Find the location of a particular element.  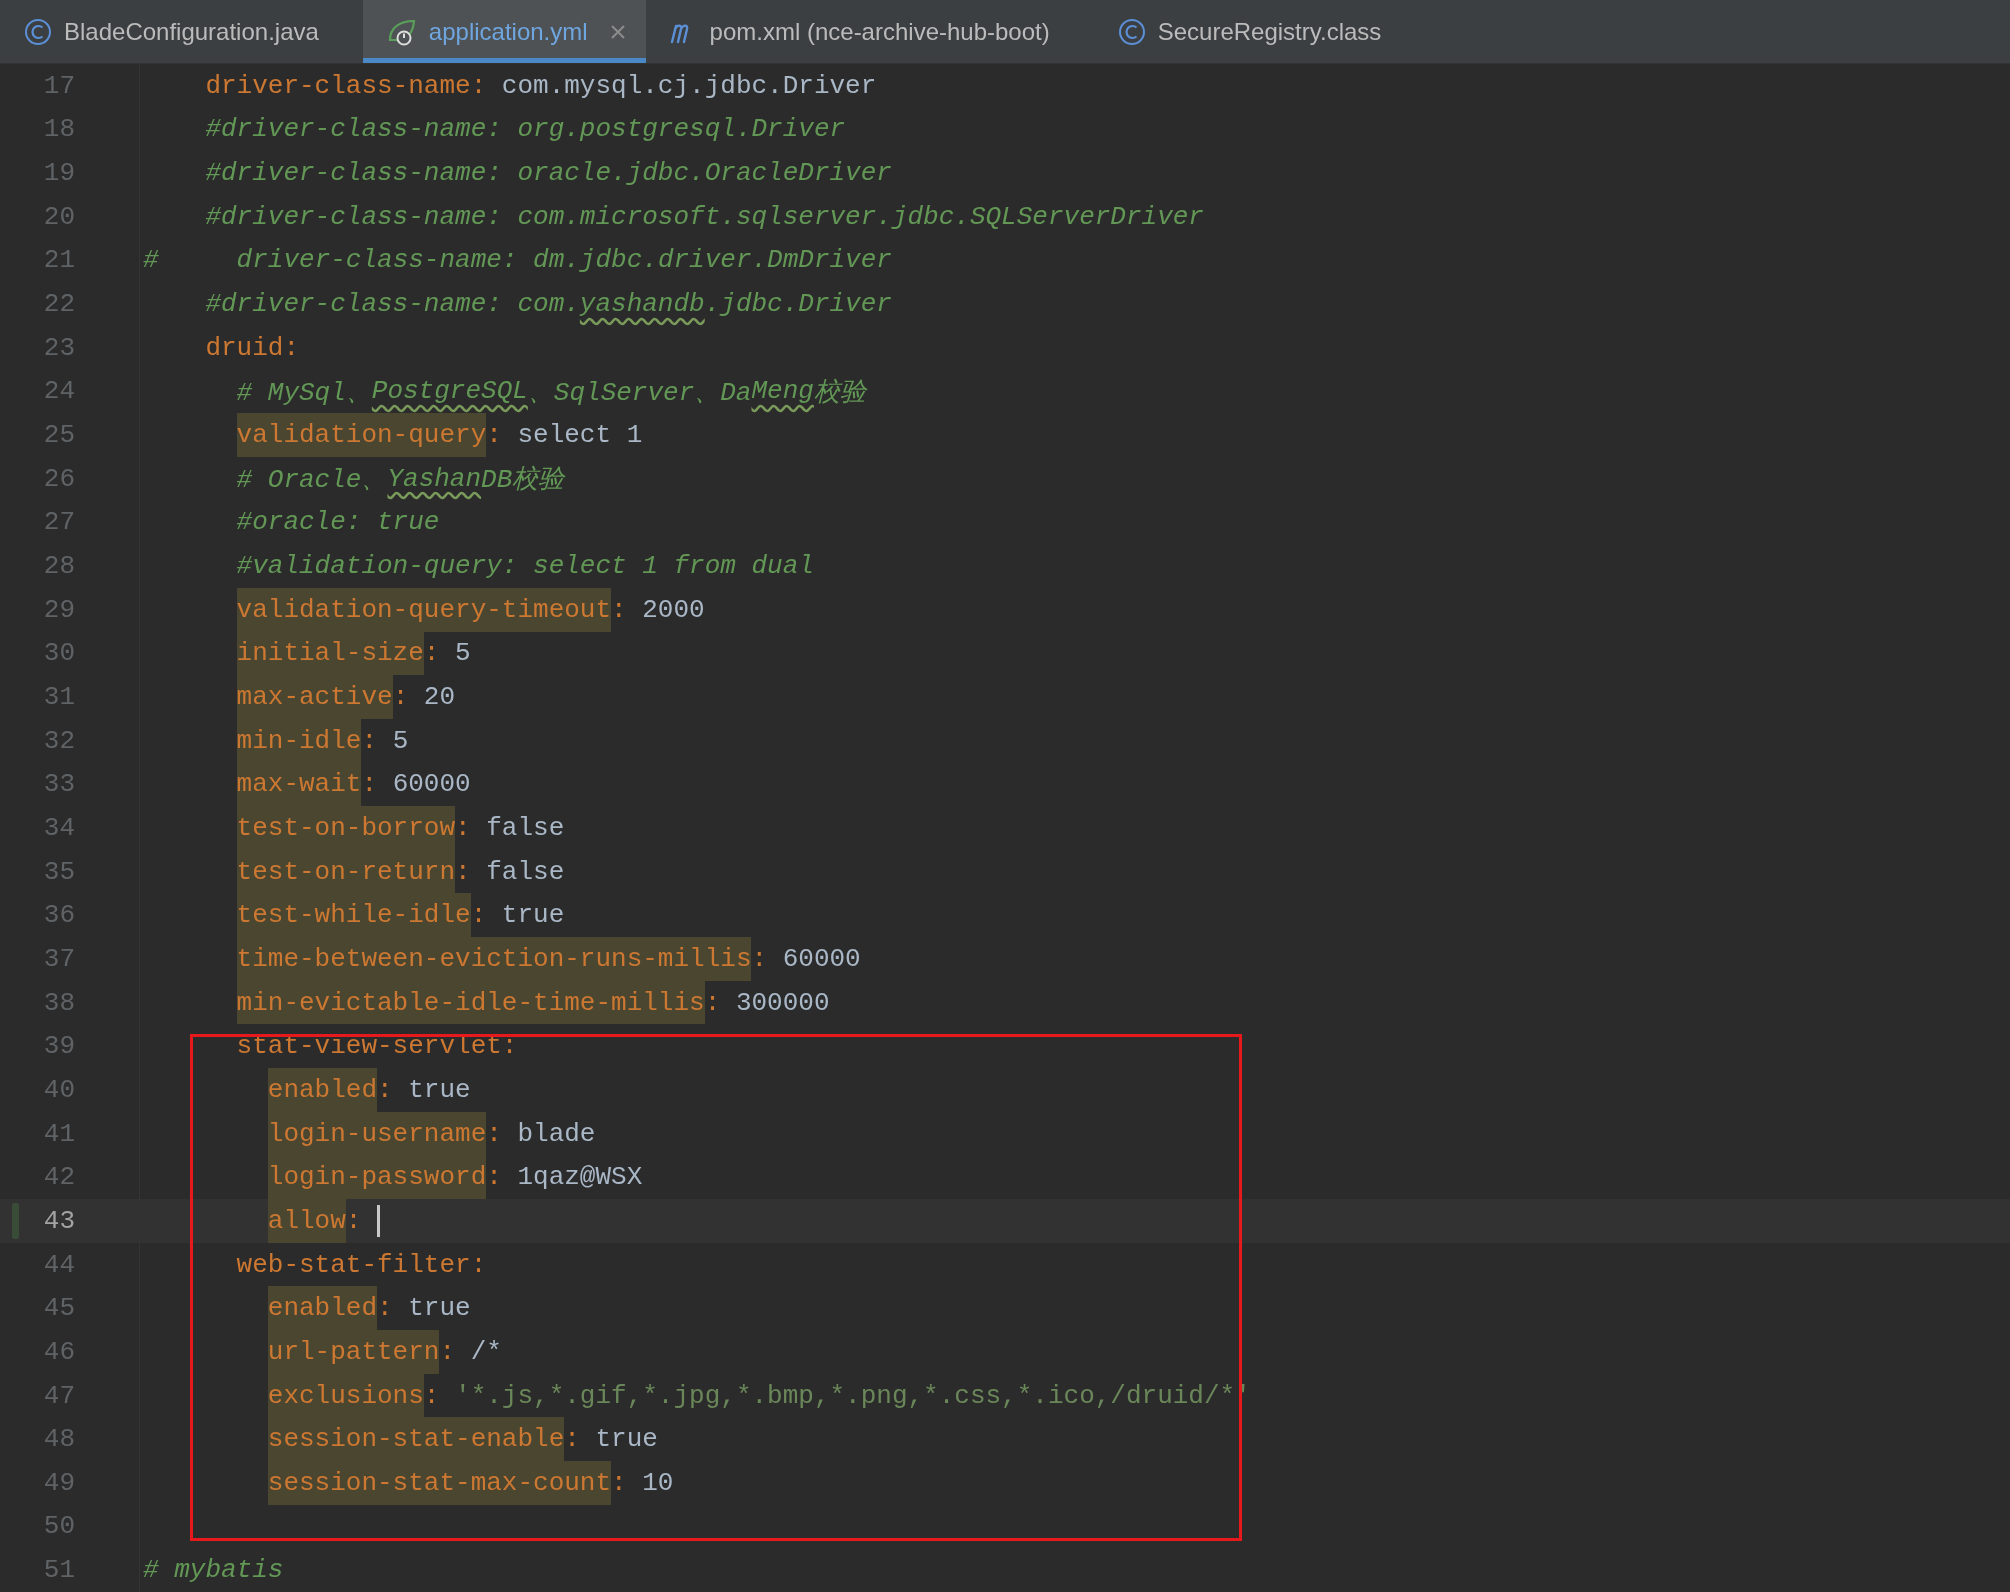

line-number: 38 is located at coordinates (58, 1002).